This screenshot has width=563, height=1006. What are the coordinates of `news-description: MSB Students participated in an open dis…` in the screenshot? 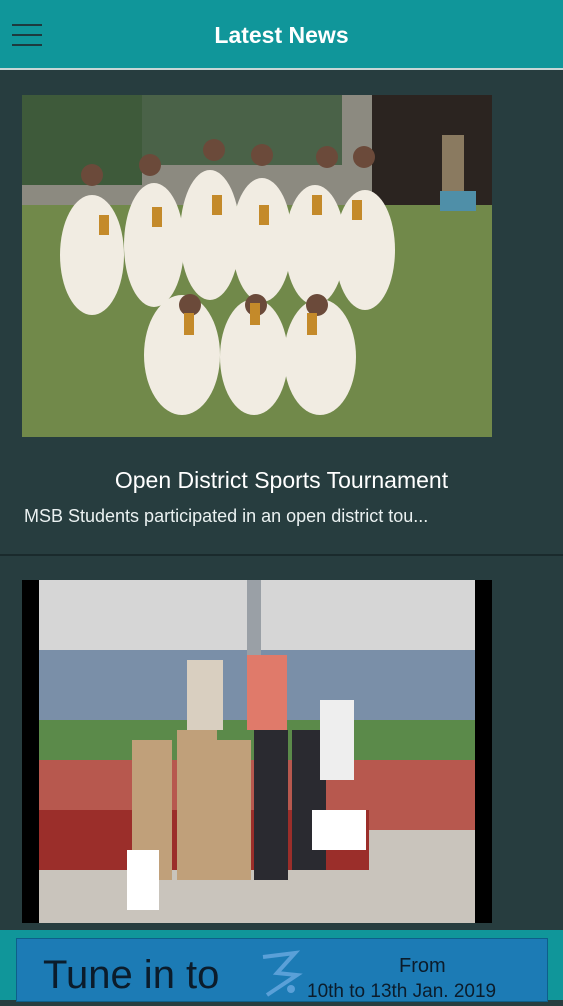 It's located at (226, 516).